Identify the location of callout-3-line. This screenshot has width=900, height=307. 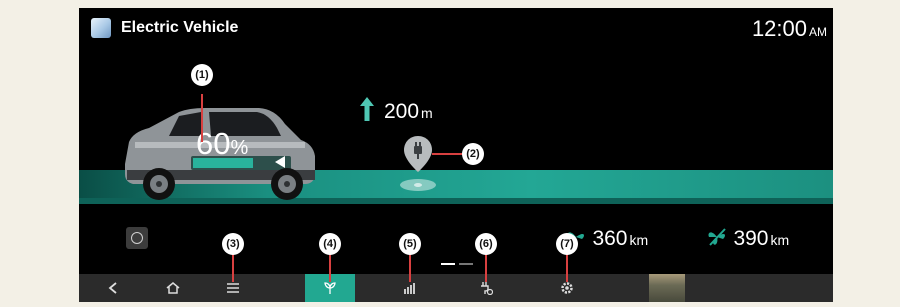
(233, 268).